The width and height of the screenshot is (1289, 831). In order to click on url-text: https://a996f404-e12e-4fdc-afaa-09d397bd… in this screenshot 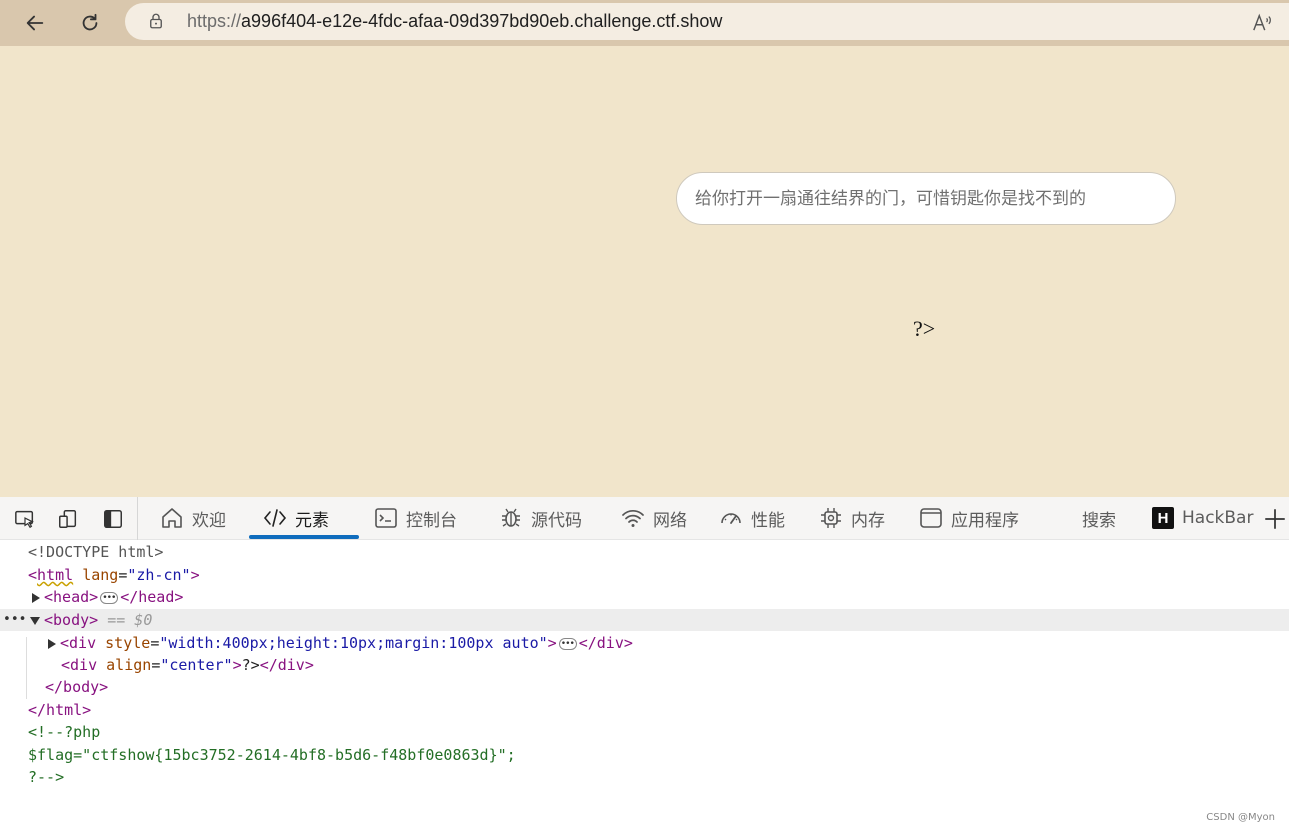, I will do `click(454, 21)`.